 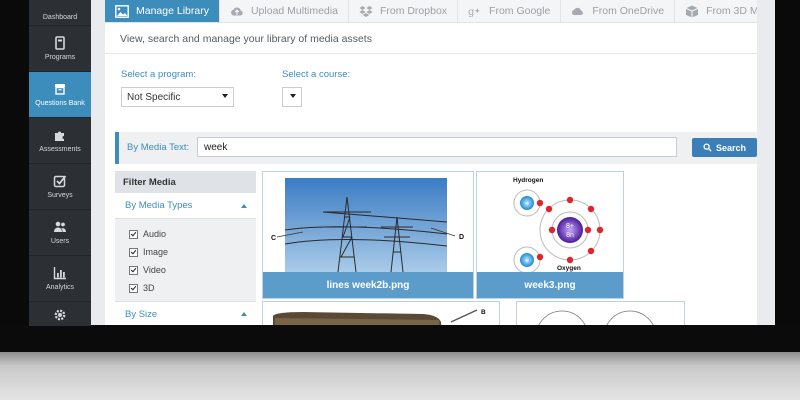 What do you see at coordinates (237, 10) in the screenshot?
I see `cloud-upload-icon` at bounding box center [237, 10].